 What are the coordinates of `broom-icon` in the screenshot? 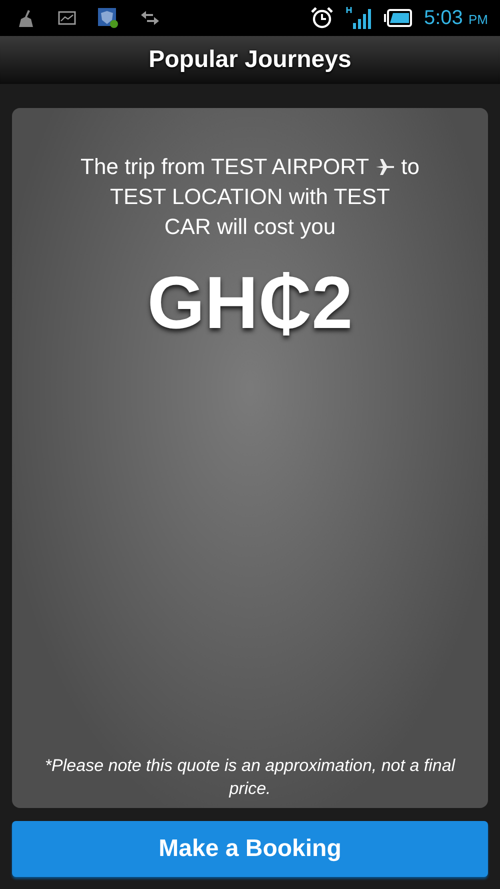 It's located at (26, 18).